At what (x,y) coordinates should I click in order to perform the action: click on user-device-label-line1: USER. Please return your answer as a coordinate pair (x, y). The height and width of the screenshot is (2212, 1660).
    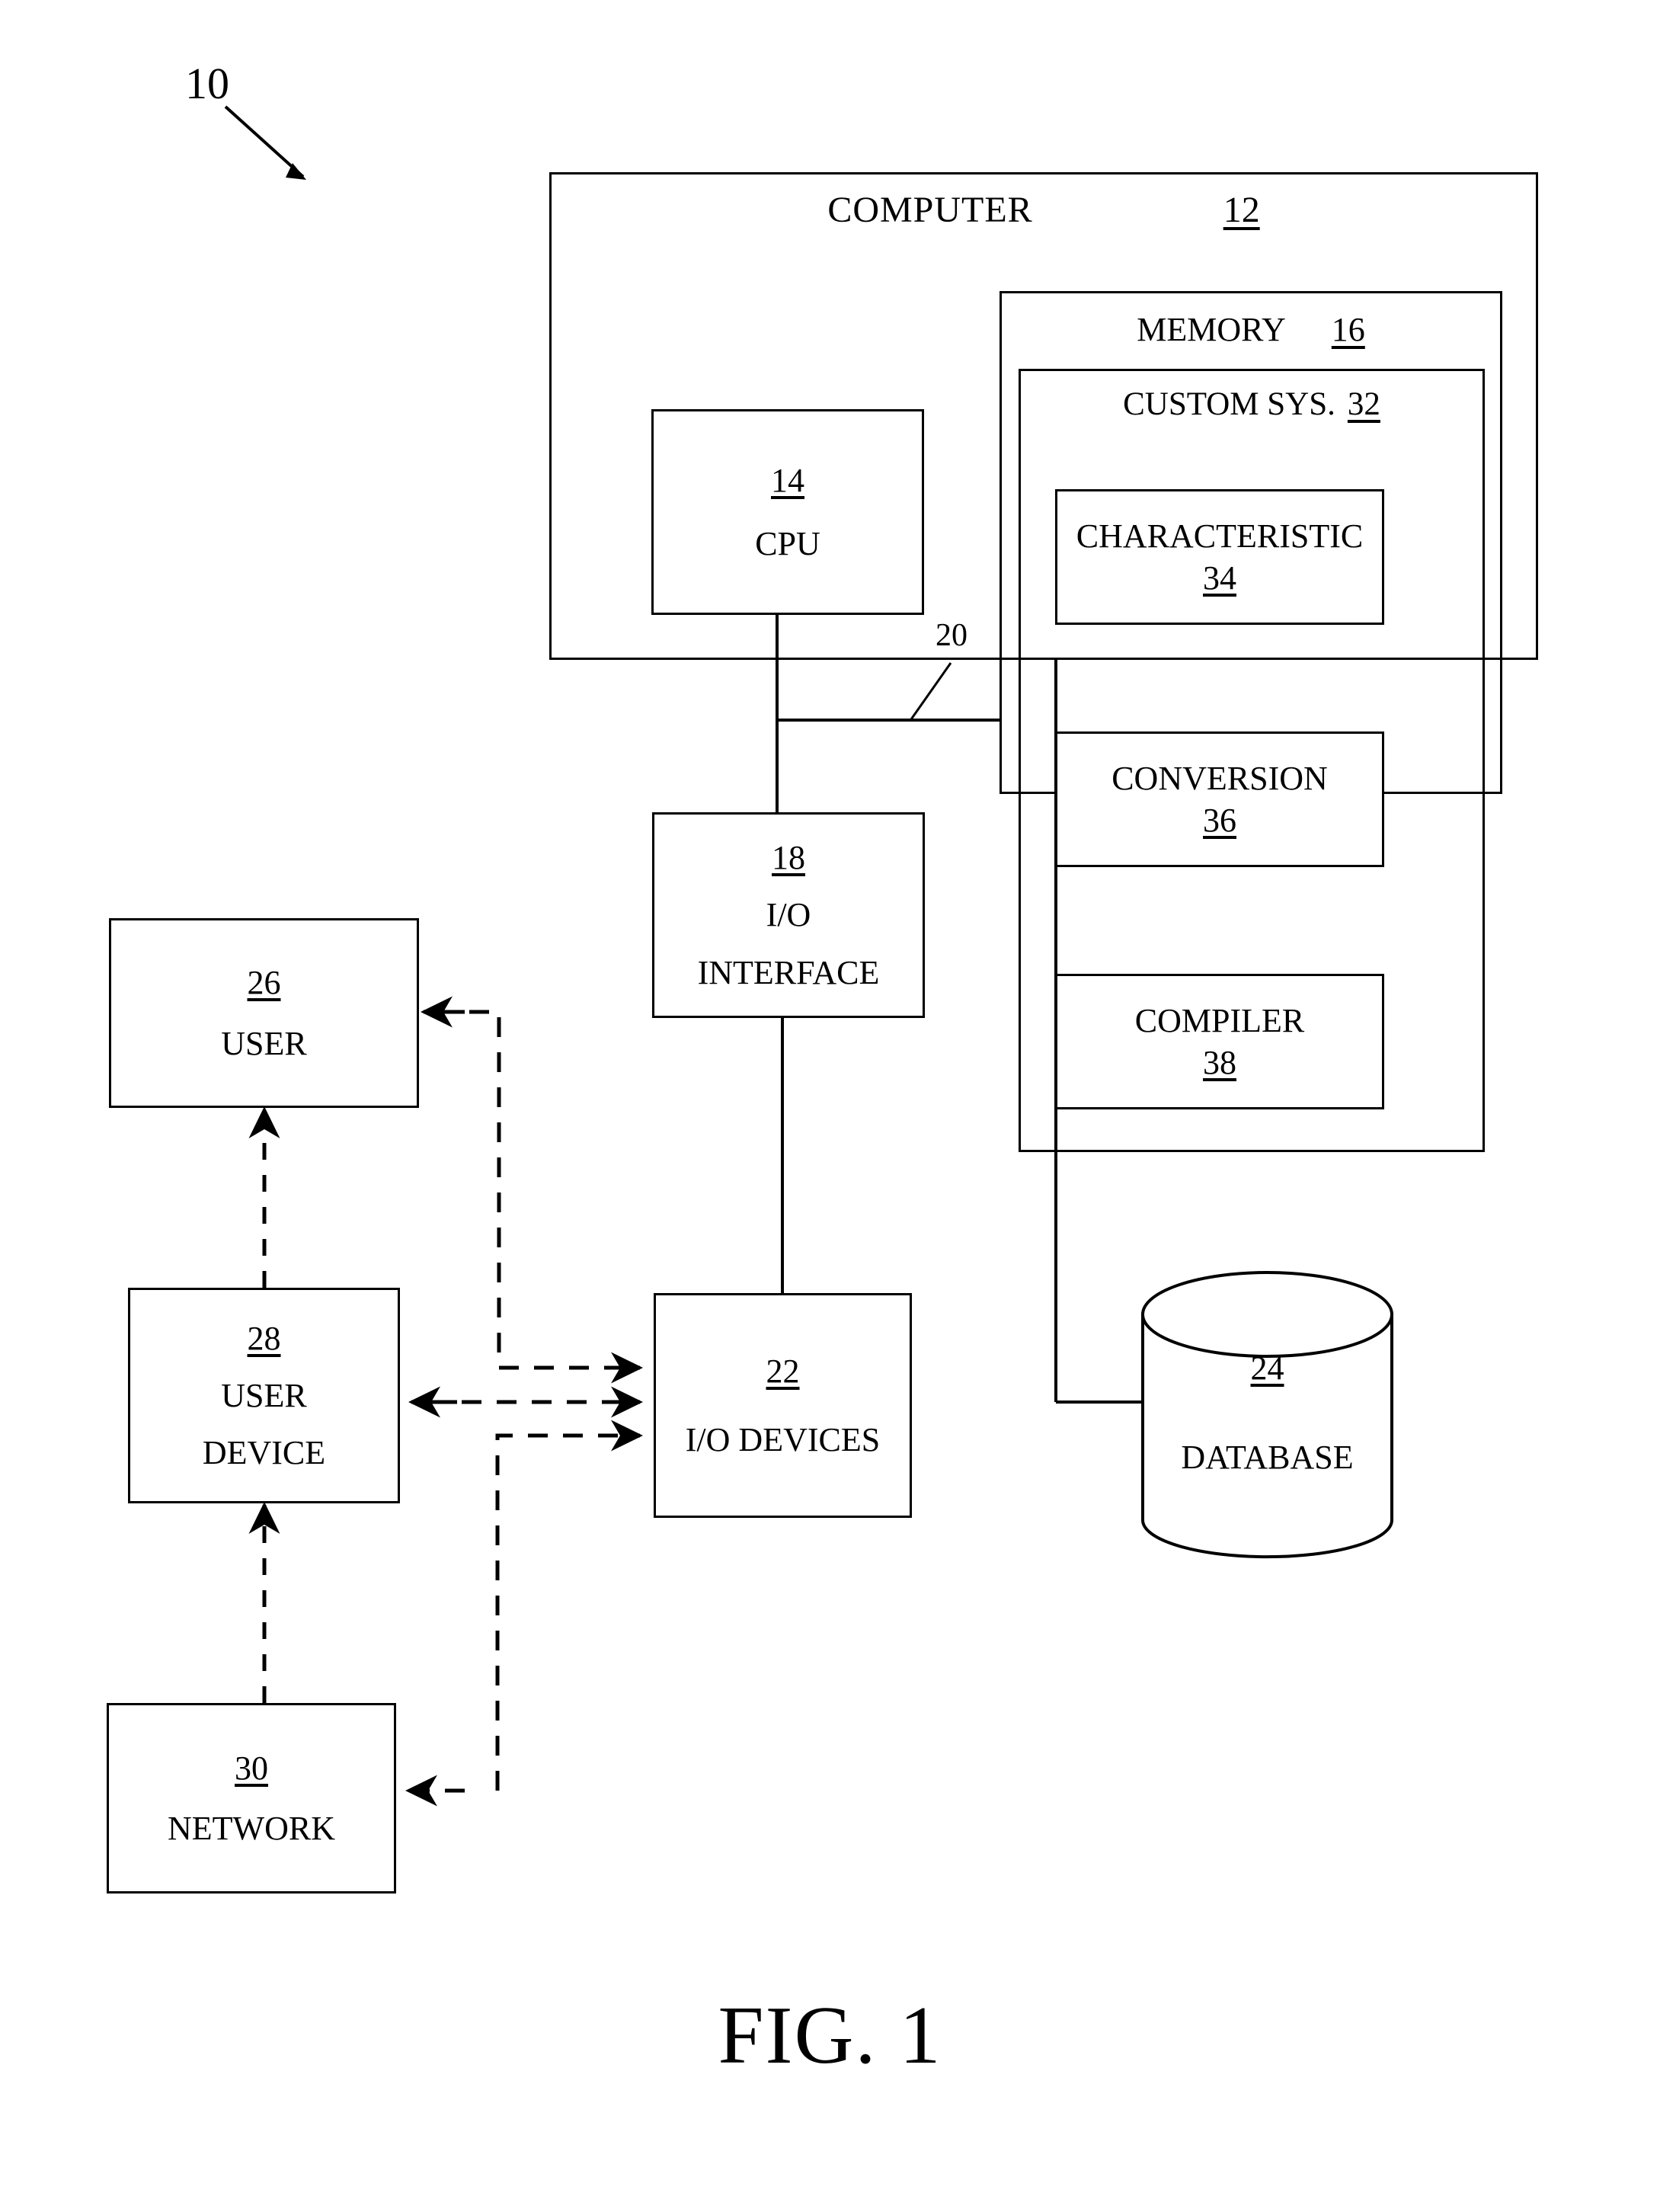
    Looking at the image, I should click on (264, 1395).